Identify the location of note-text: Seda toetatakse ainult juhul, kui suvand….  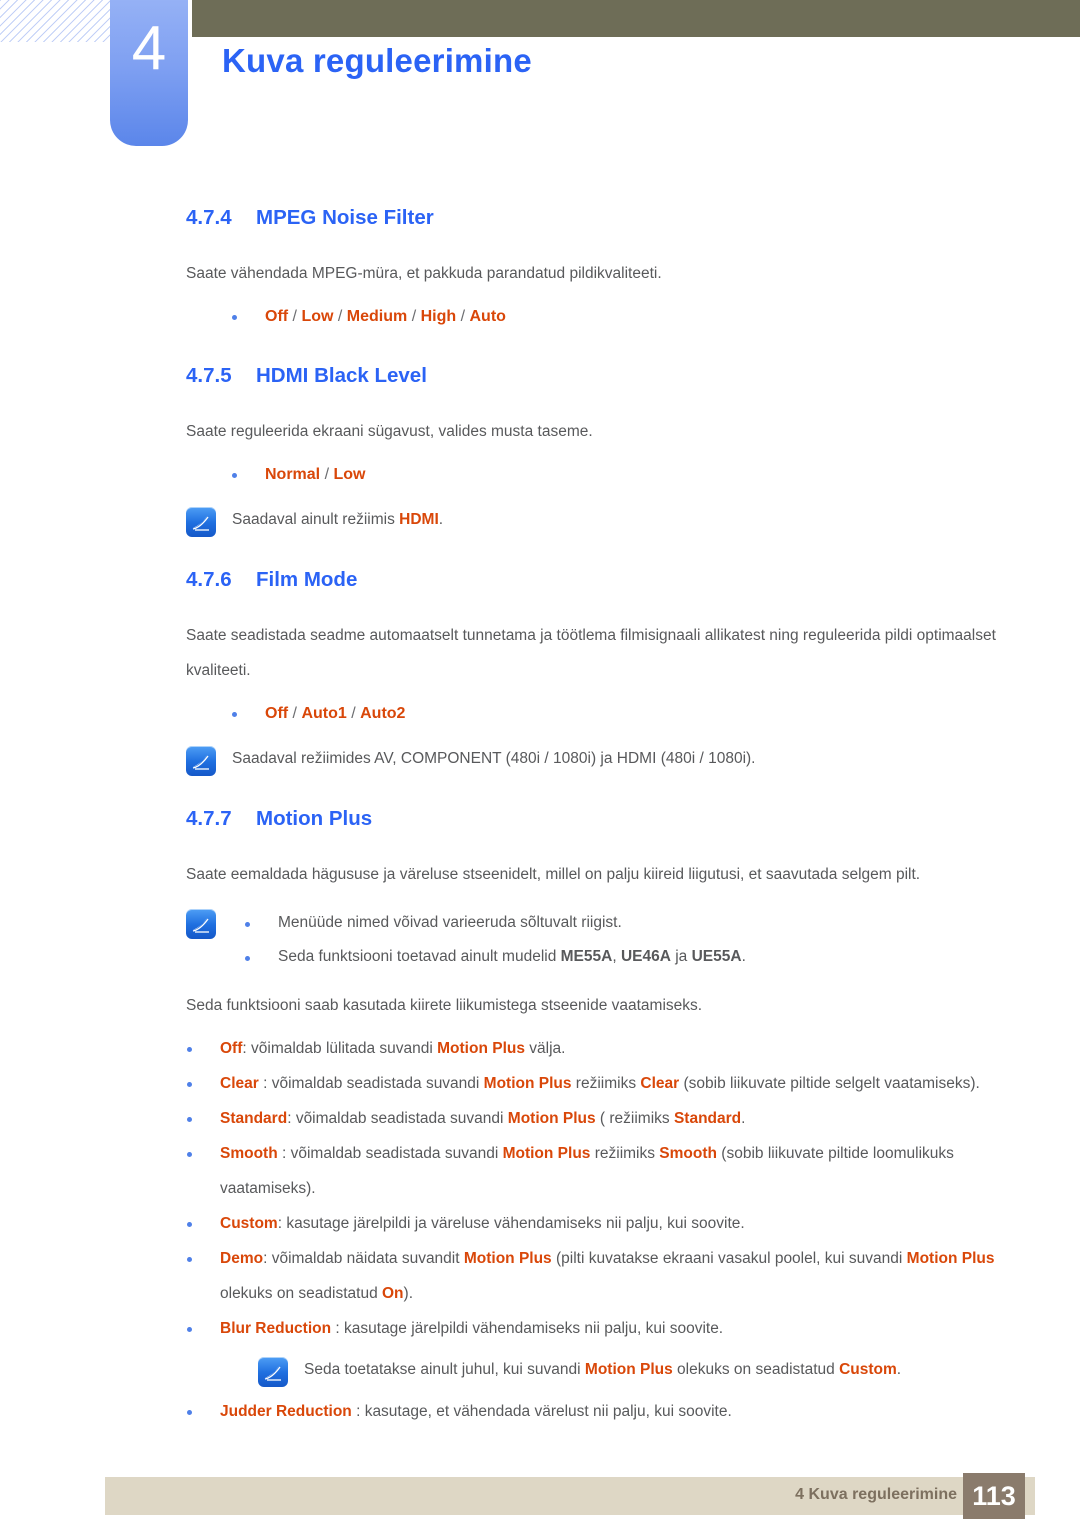
(651, 1370).